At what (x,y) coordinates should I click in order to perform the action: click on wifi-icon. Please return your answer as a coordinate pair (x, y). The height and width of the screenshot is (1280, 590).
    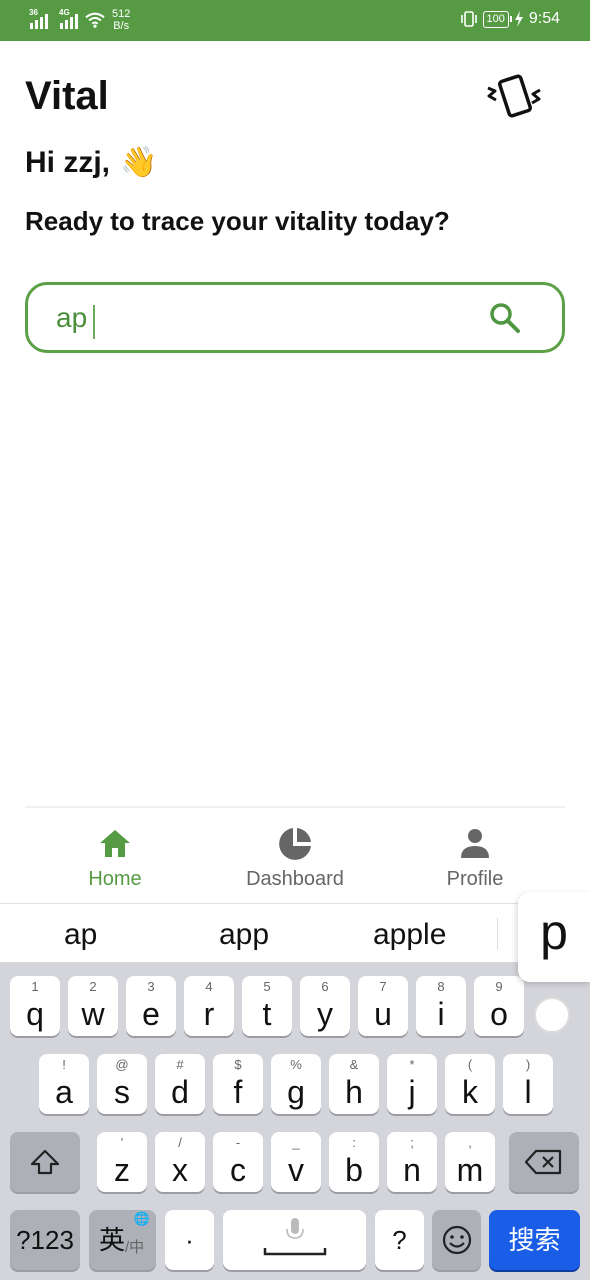
    Looking at the image, I should click on (95, 20).